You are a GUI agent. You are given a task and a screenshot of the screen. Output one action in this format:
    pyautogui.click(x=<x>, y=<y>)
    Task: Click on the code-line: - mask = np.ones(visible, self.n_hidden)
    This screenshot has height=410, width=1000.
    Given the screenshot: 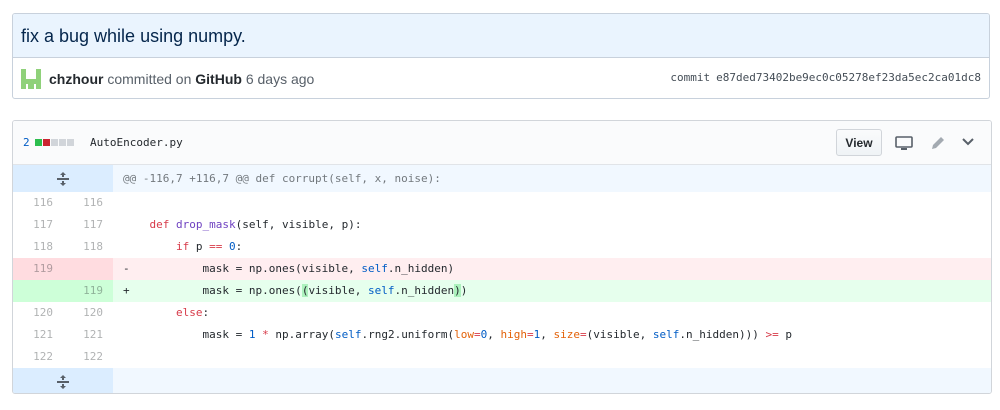 What is the action you would take?
    pyautogui.click(x=552, y=269)
    